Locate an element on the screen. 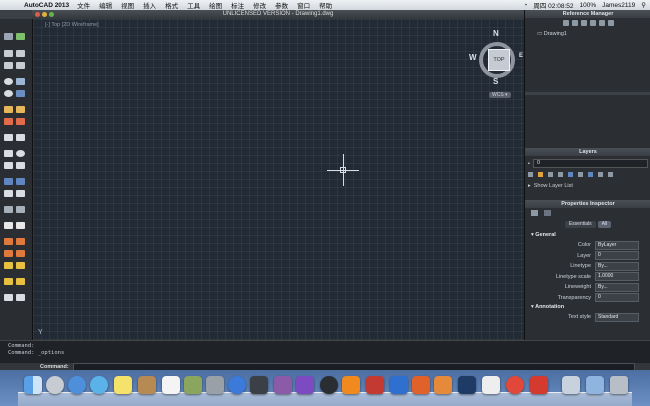  text-style-dropdown: Standard is located at coordinates (617, 317).